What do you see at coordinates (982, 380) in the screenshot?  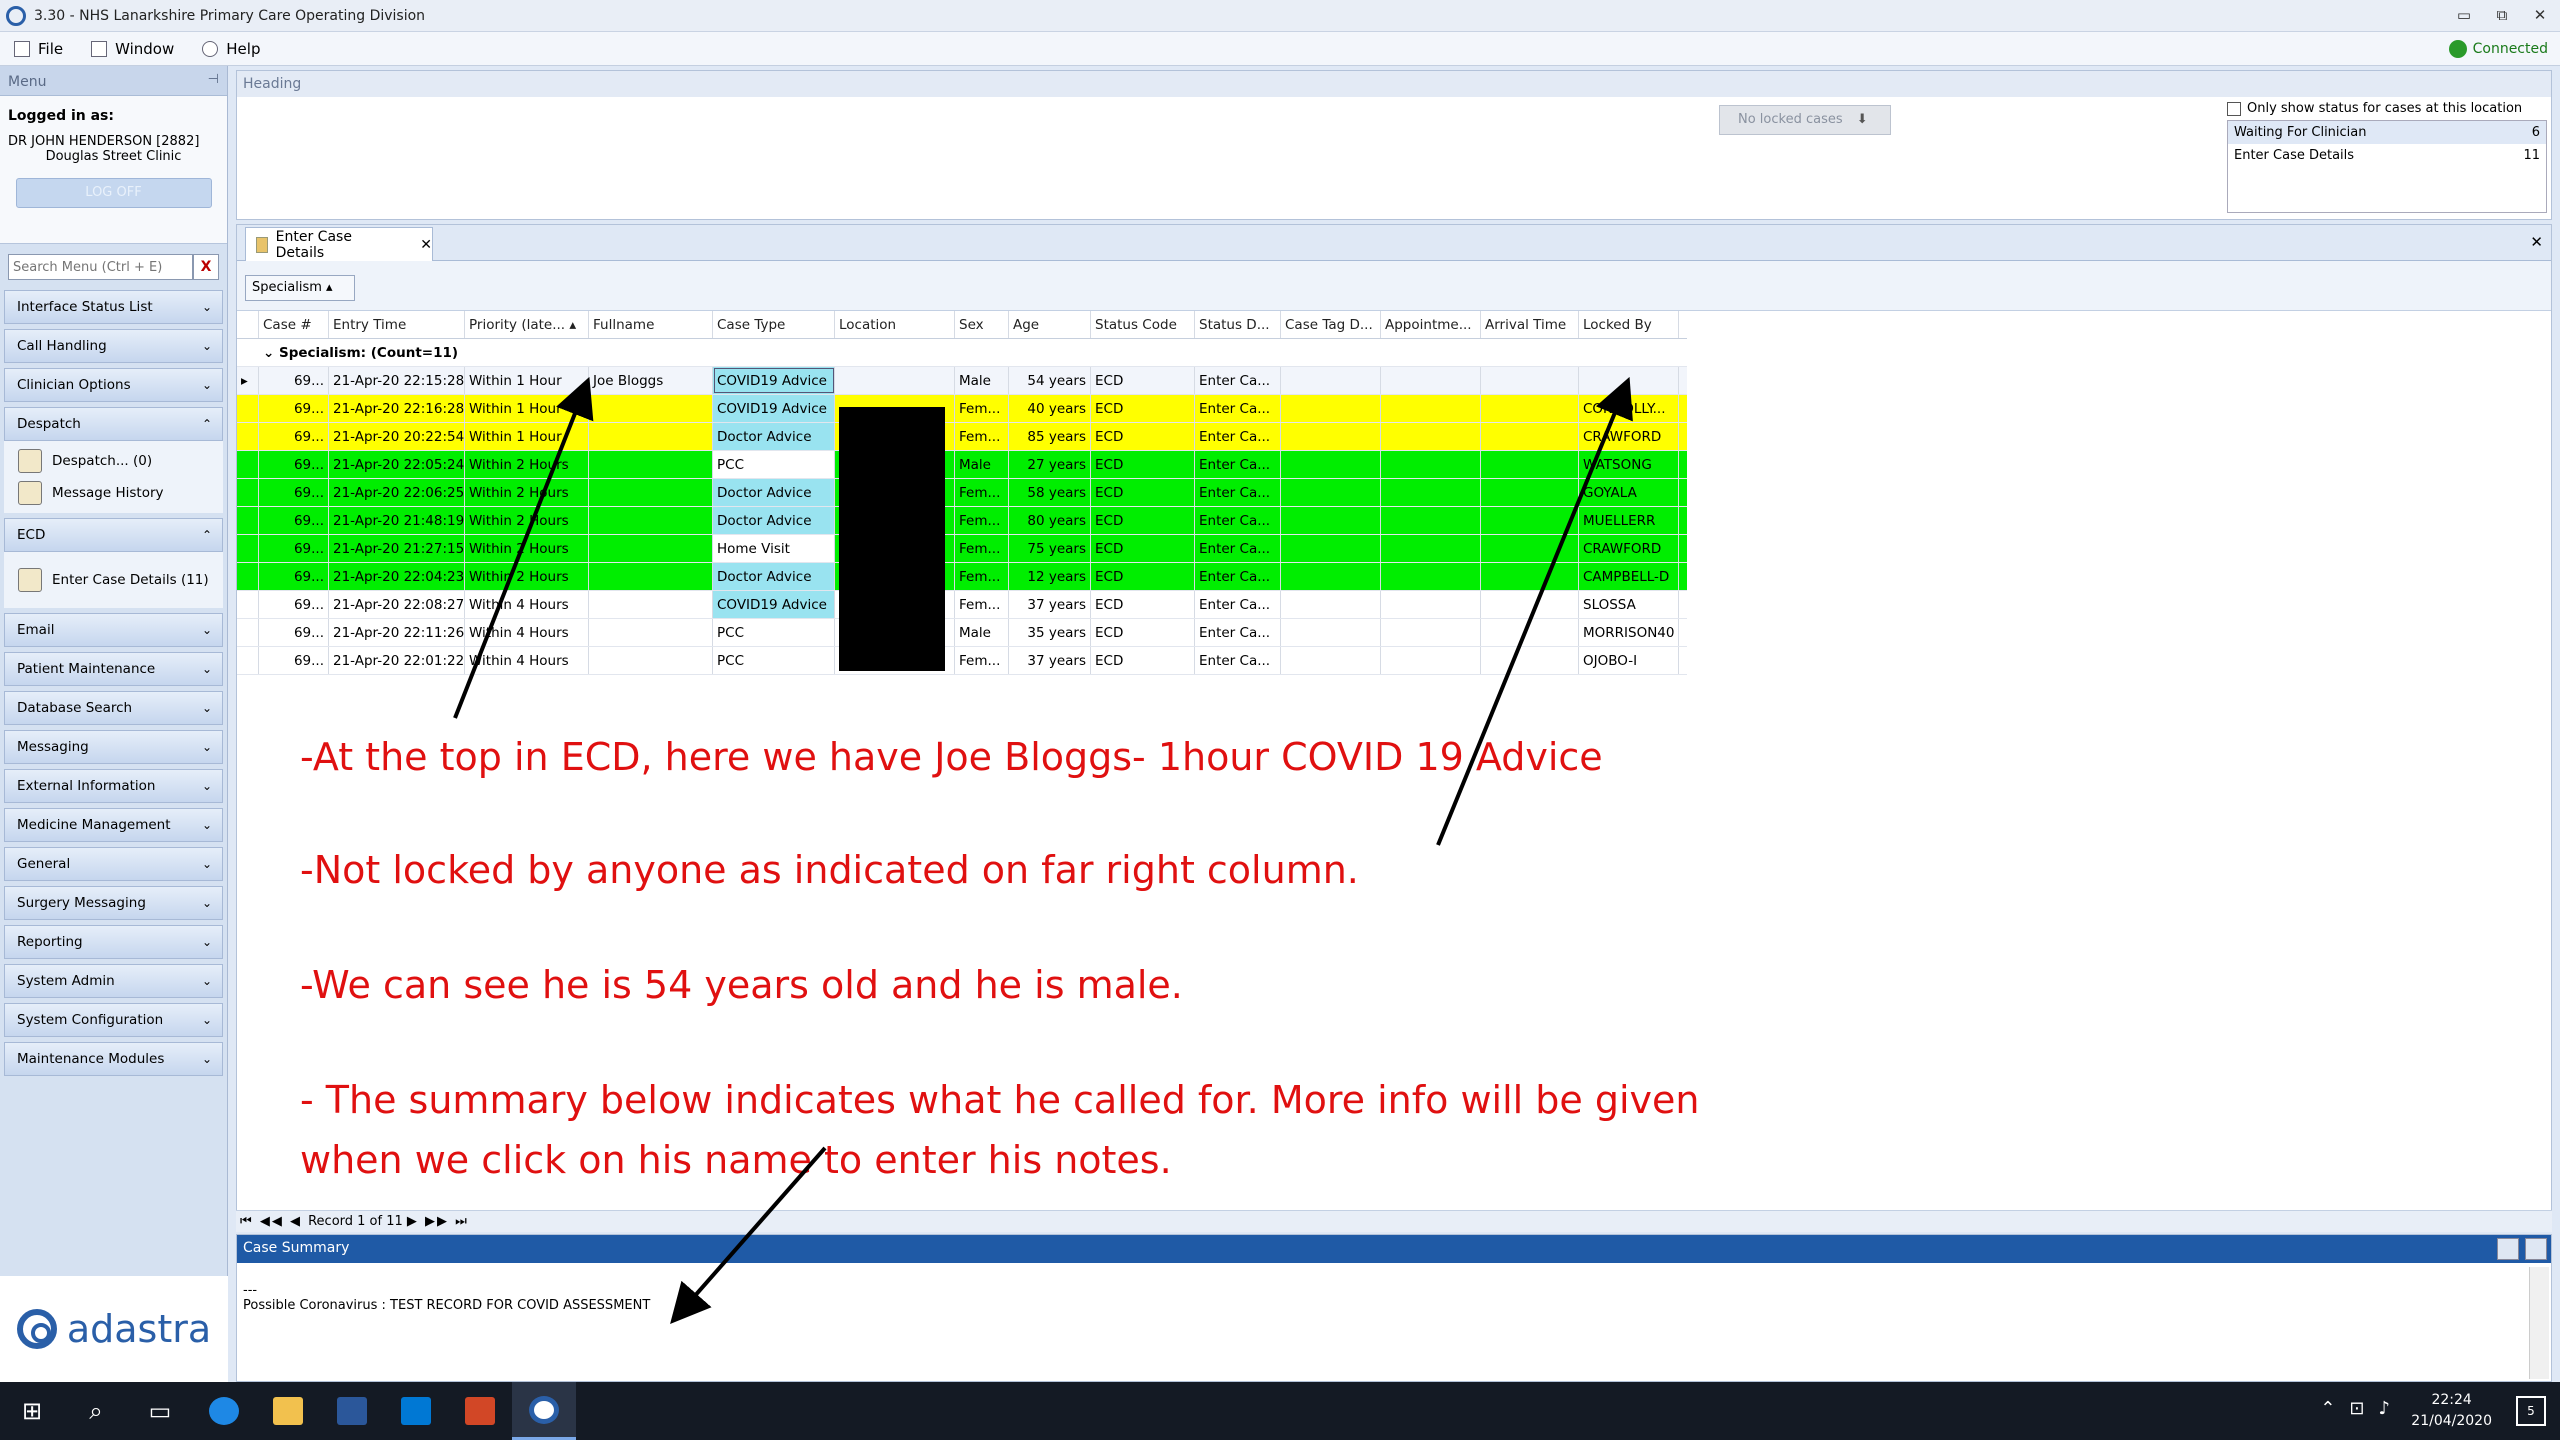 I see `grid-cell: Male` at bounding box center [982, 380].